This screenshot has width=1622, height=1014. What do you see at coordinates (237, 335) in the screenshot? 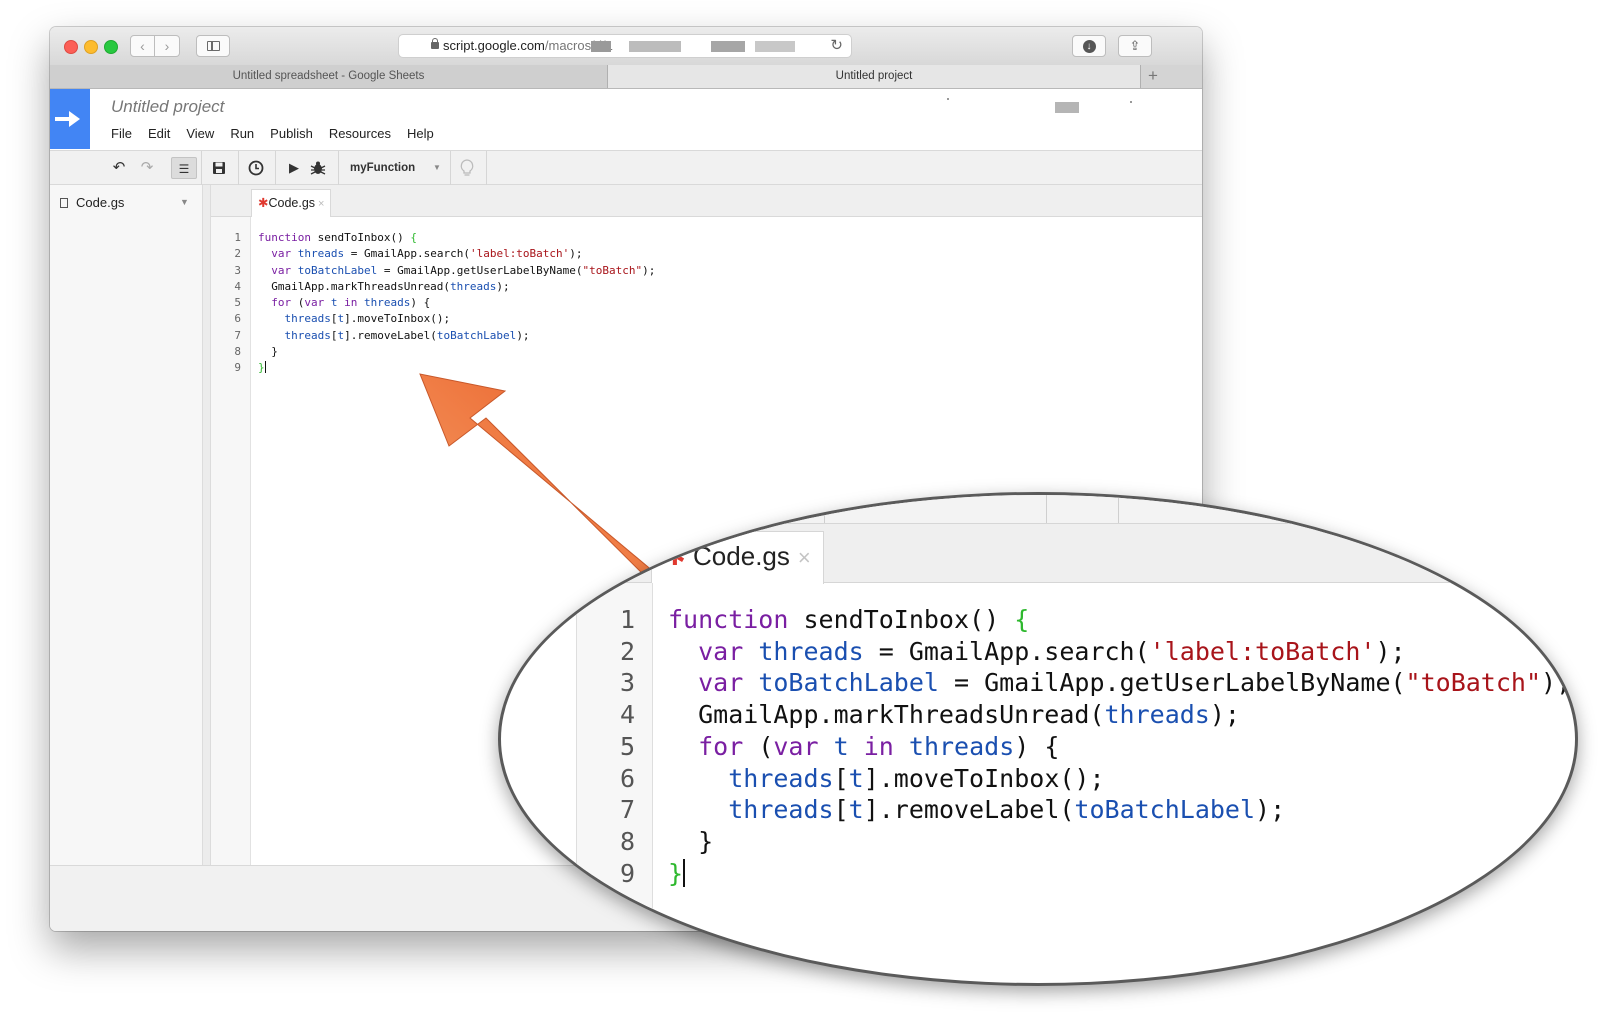
I see `line-number: 7` at bounding box center [237, 335].